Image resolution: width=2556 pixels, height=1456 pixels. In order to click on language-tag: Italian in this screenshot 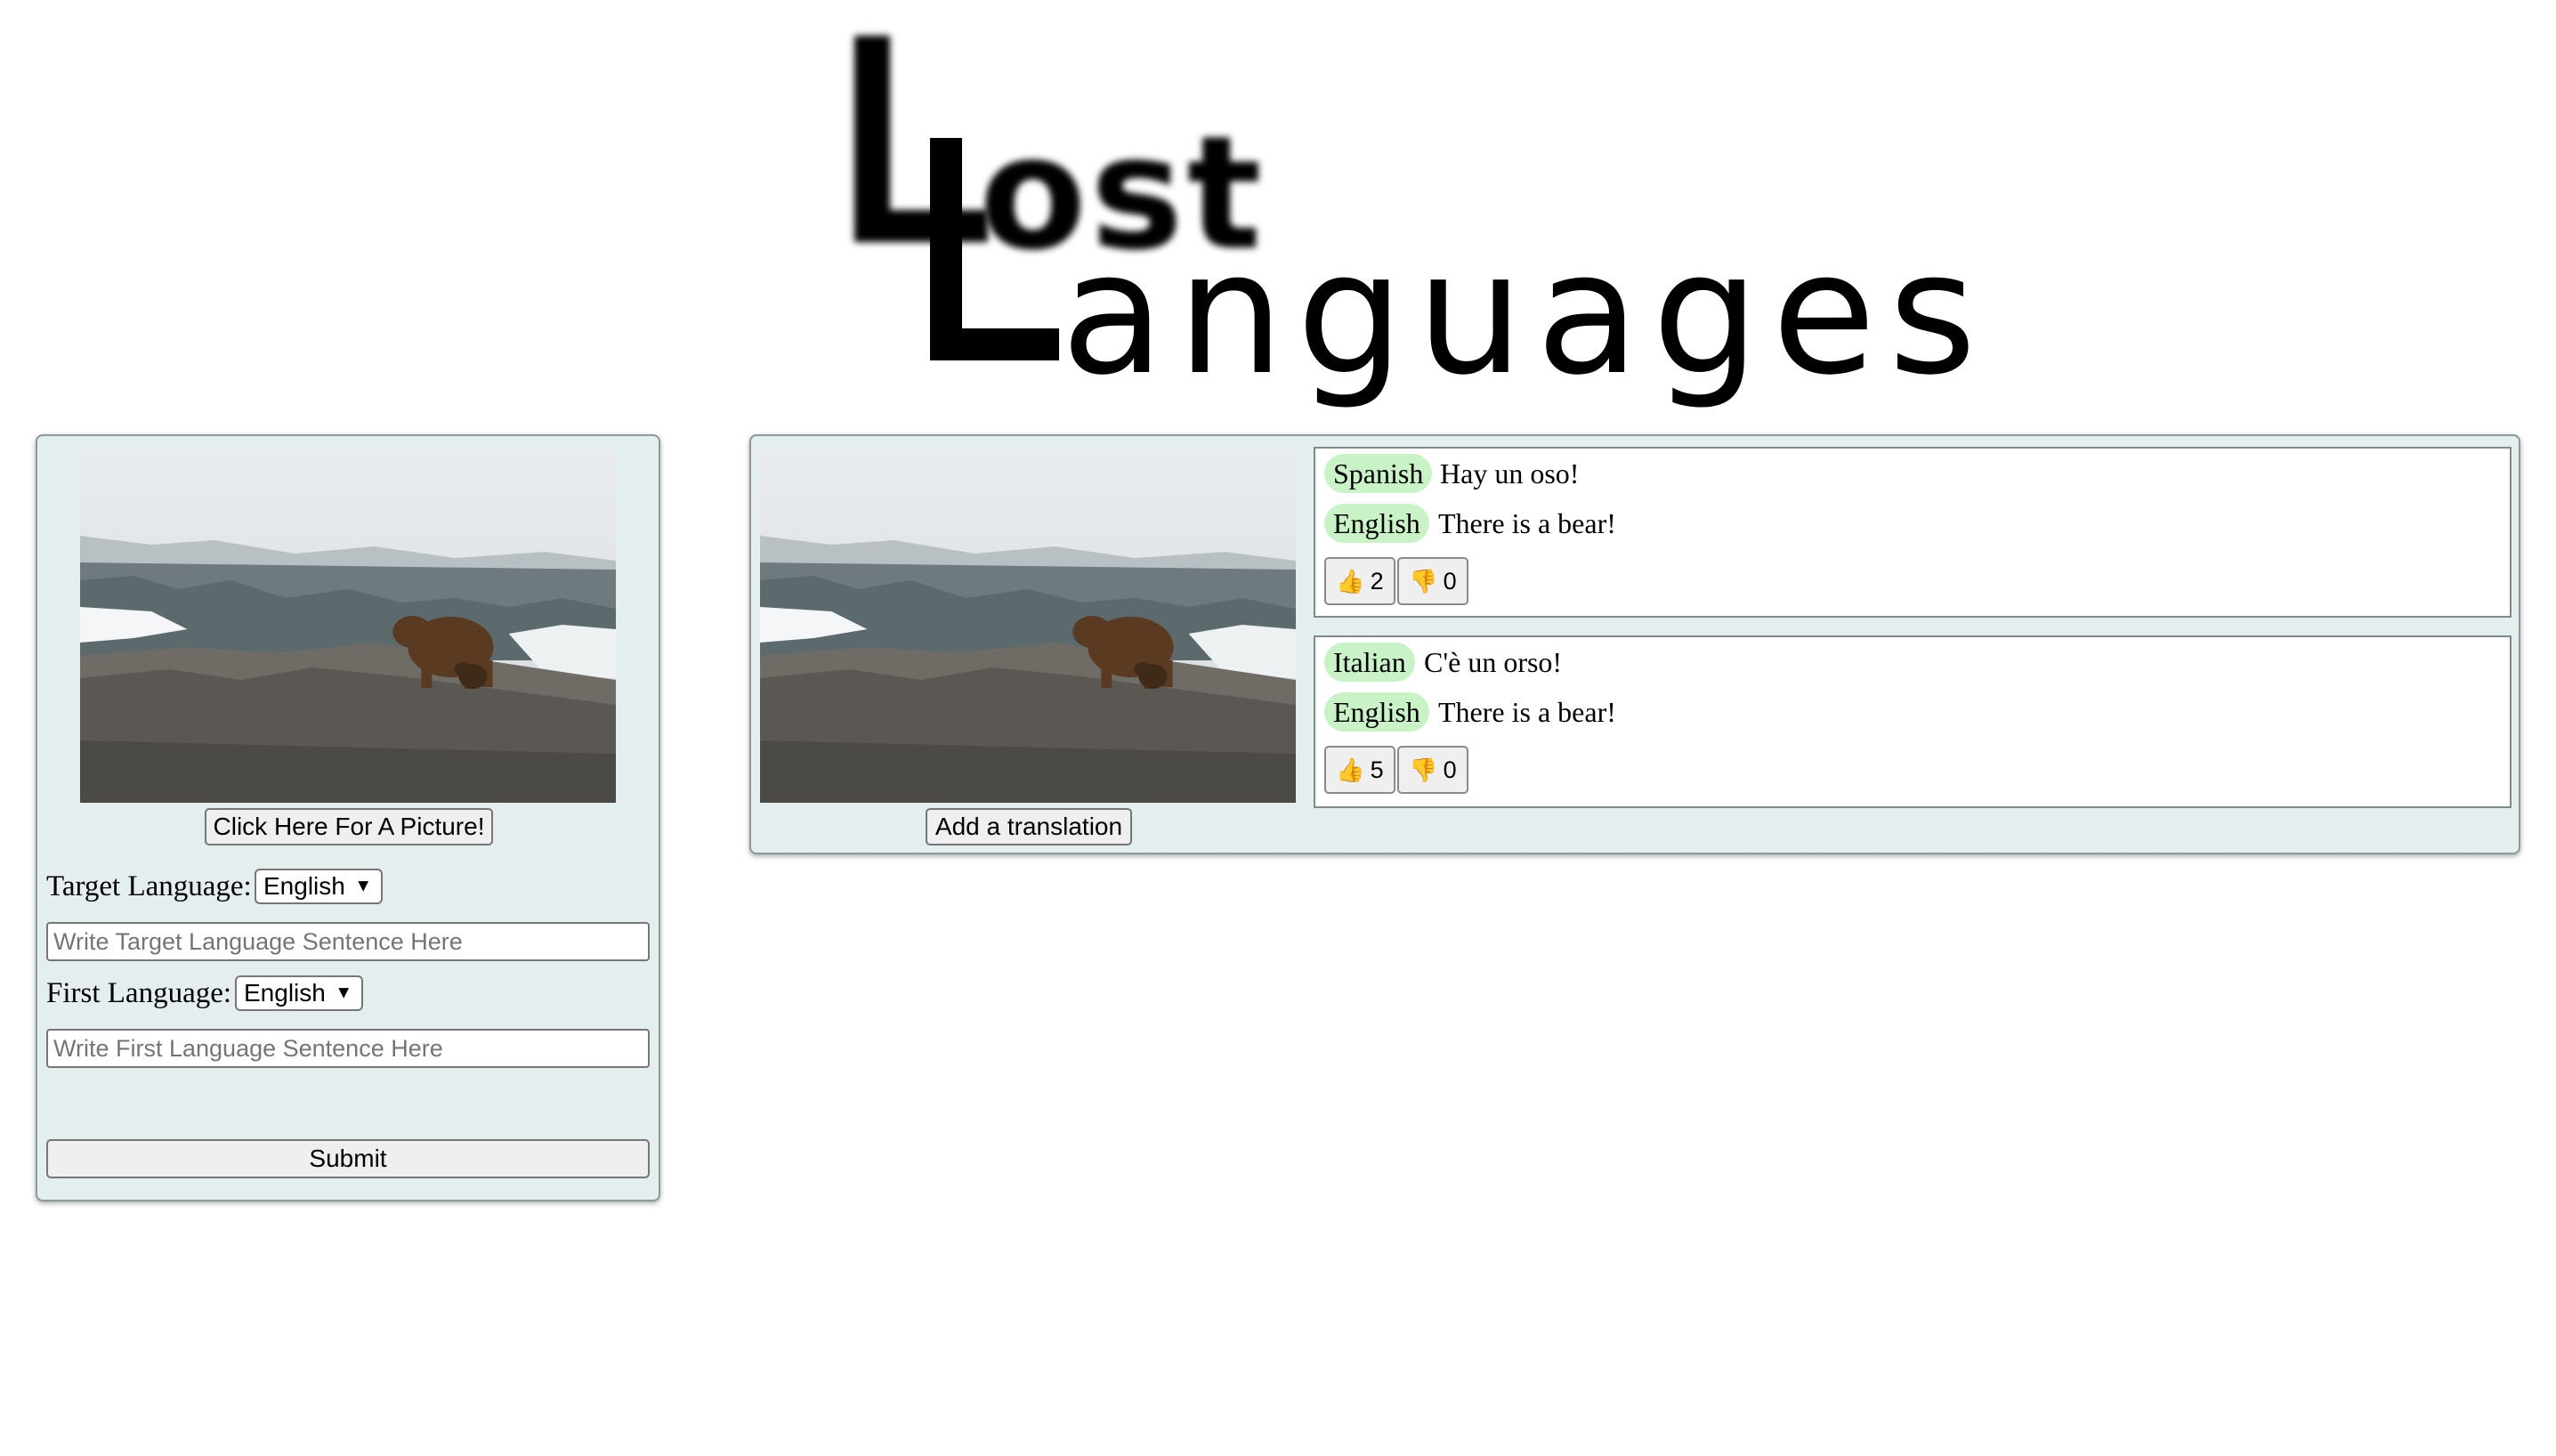, I will do `click(1369, 662)`.